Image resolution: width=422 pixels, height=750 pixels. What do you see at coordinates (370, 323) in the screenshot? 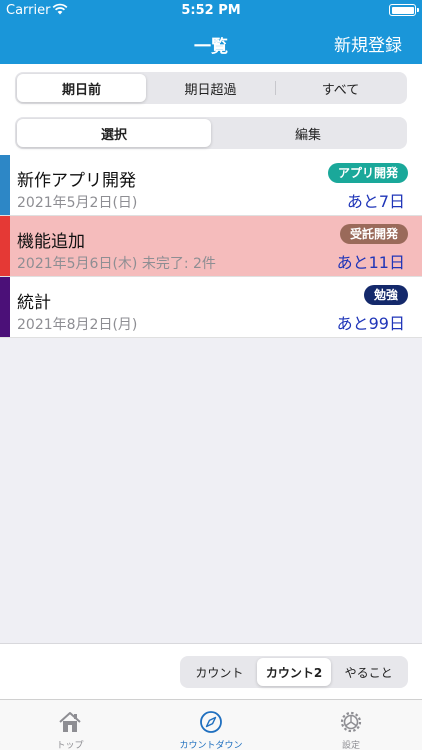
I see `days-remaining: あと99日` at bounding box center [370, 323].